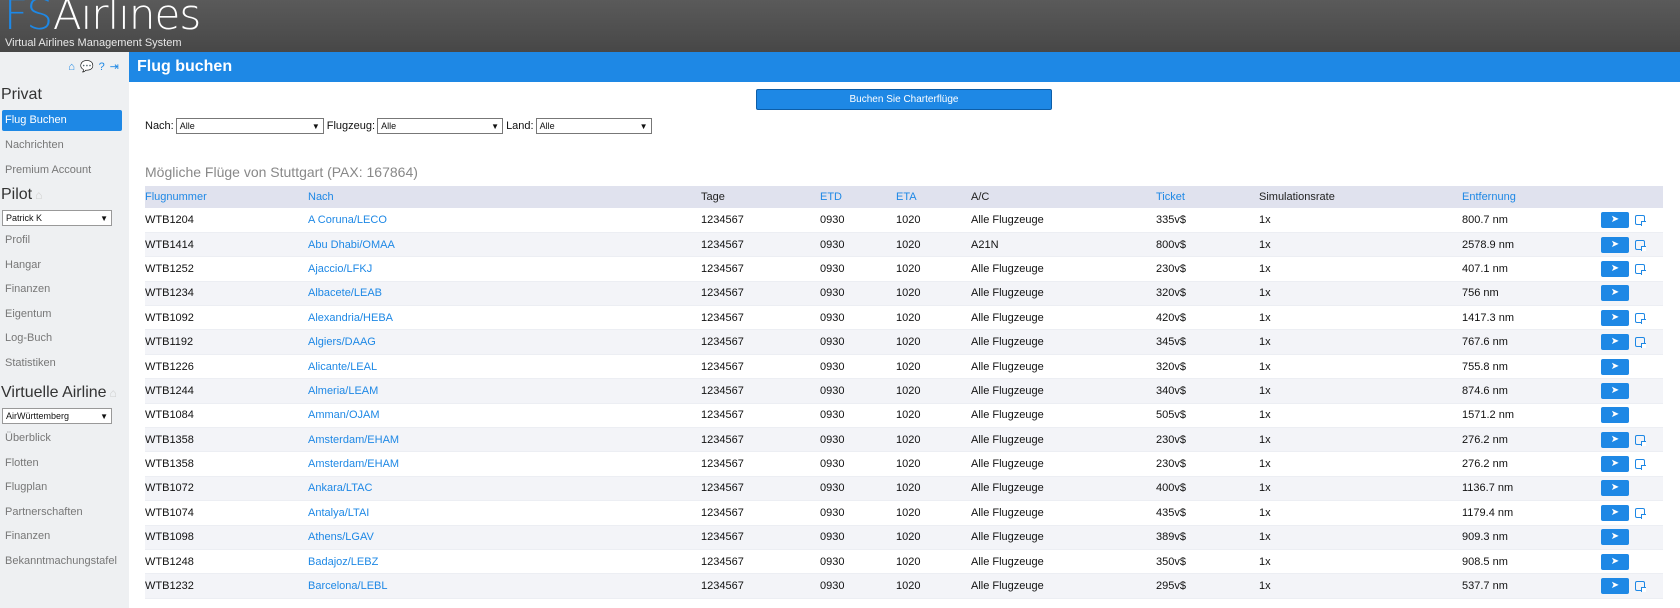 The width and height of the screenshot is (1680, 608). What do you see at coordinates (1207, 197) in the screenshot?
I see `column-header-ticket: Ticket` at bounding box center [1207, 197].